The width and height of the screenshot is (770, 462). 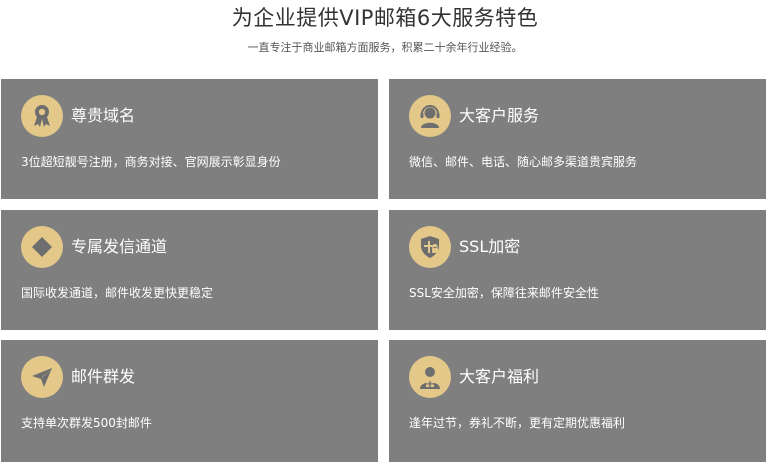 What do you see at coordinates (42, 377) in the screenshot?
I see `paper-plane-icon` at bounding box center [42, 377].